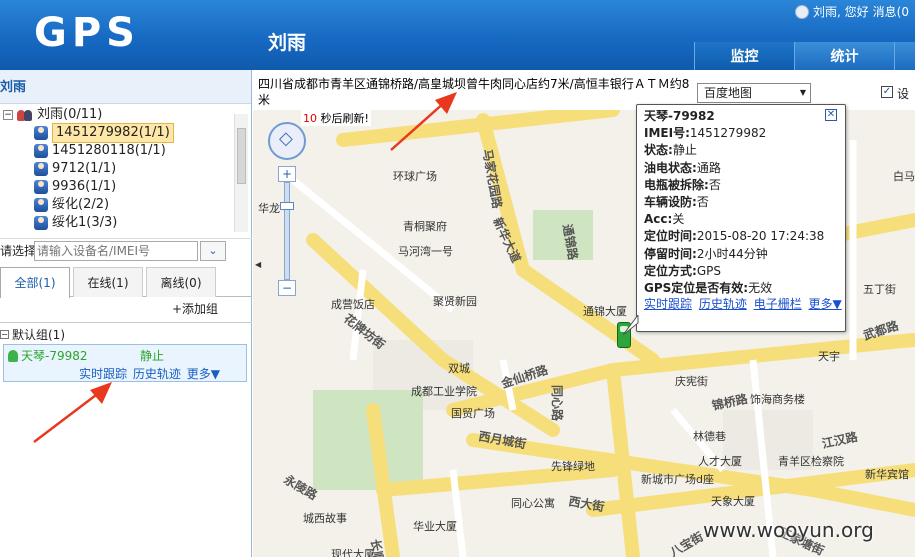 The height and width of the screenshot is (557, 915). Describe the element at coordinates (213, 250) in the screenshot. I see `chevron-down-icon: ⌄` at that location.